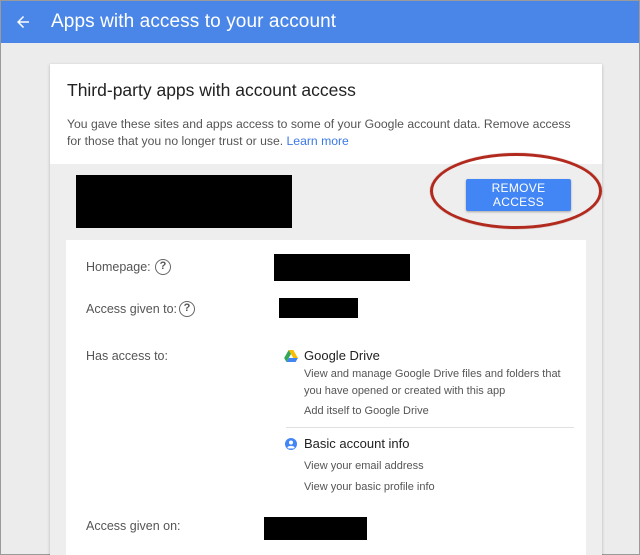 This screenshot has height=555, width=640. I want to click on service-divider, so click(430, 427).